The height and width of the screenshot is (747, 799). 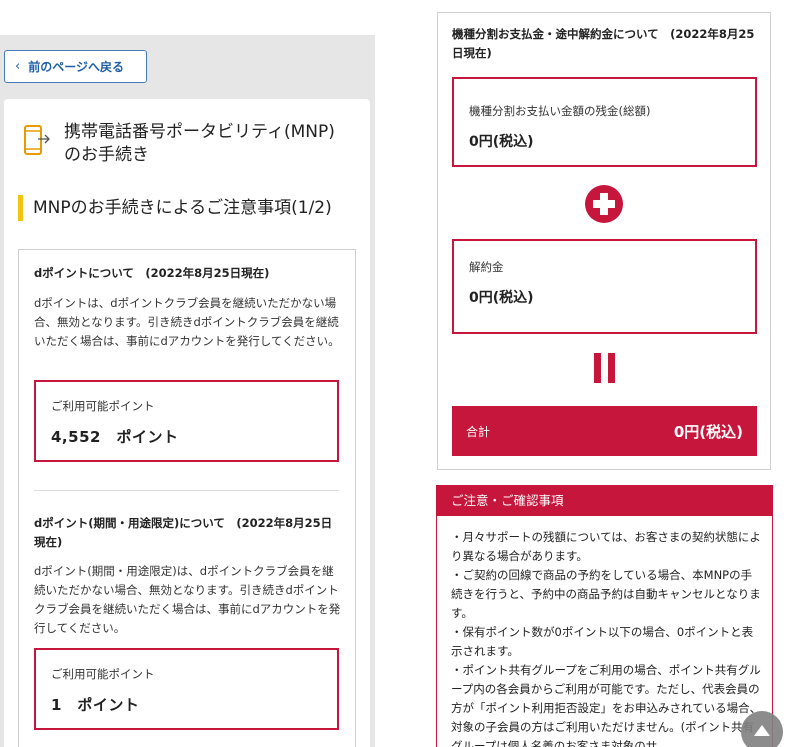 I want to click on total-label: 合計, so click(x=478, y=431).